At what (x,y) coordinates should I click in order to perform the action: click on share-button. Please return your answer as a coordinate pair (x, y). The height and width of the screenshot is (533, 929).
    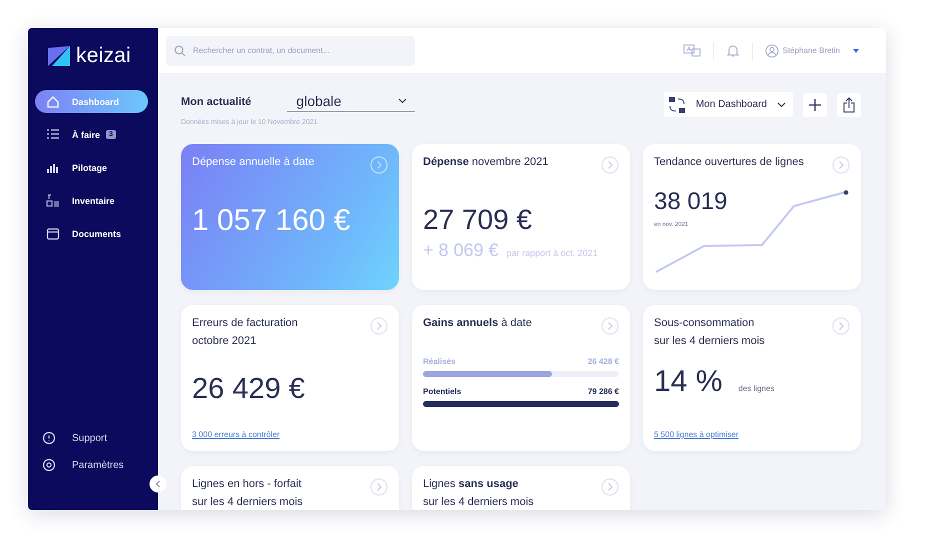
    Looking at the image, I should click on (849, 104).